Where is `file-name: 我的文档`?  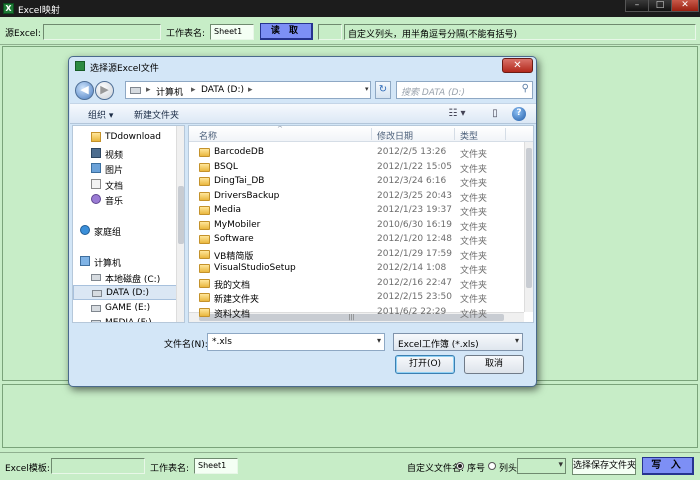 file-name: 我的文档 is located at coordinates (232, 285).